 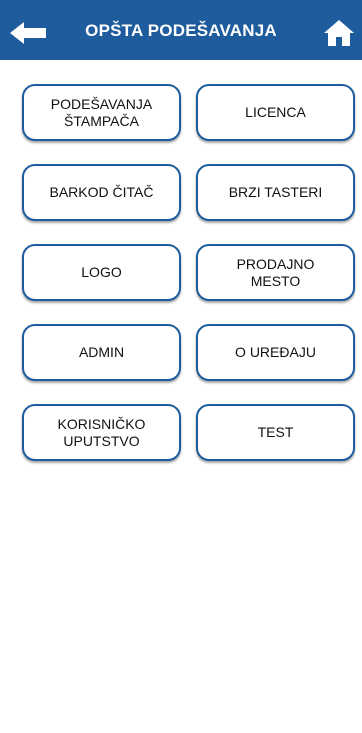 I want to click on tile-label: KORISNIČKO UPUTSTVO, so click(x=101, y=432).